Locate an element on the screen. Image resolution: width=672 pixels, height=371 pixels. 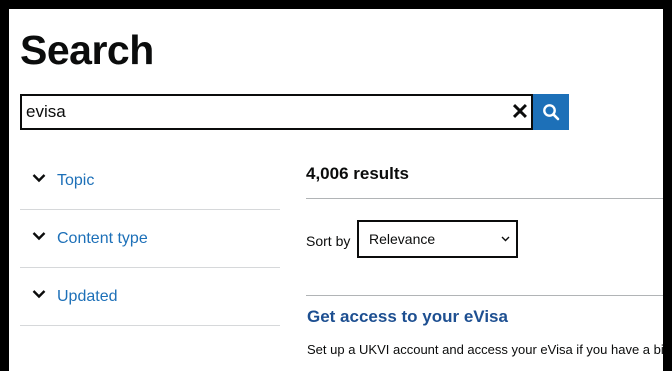
sort-value: Relevance is located at coordinates (402, 239).